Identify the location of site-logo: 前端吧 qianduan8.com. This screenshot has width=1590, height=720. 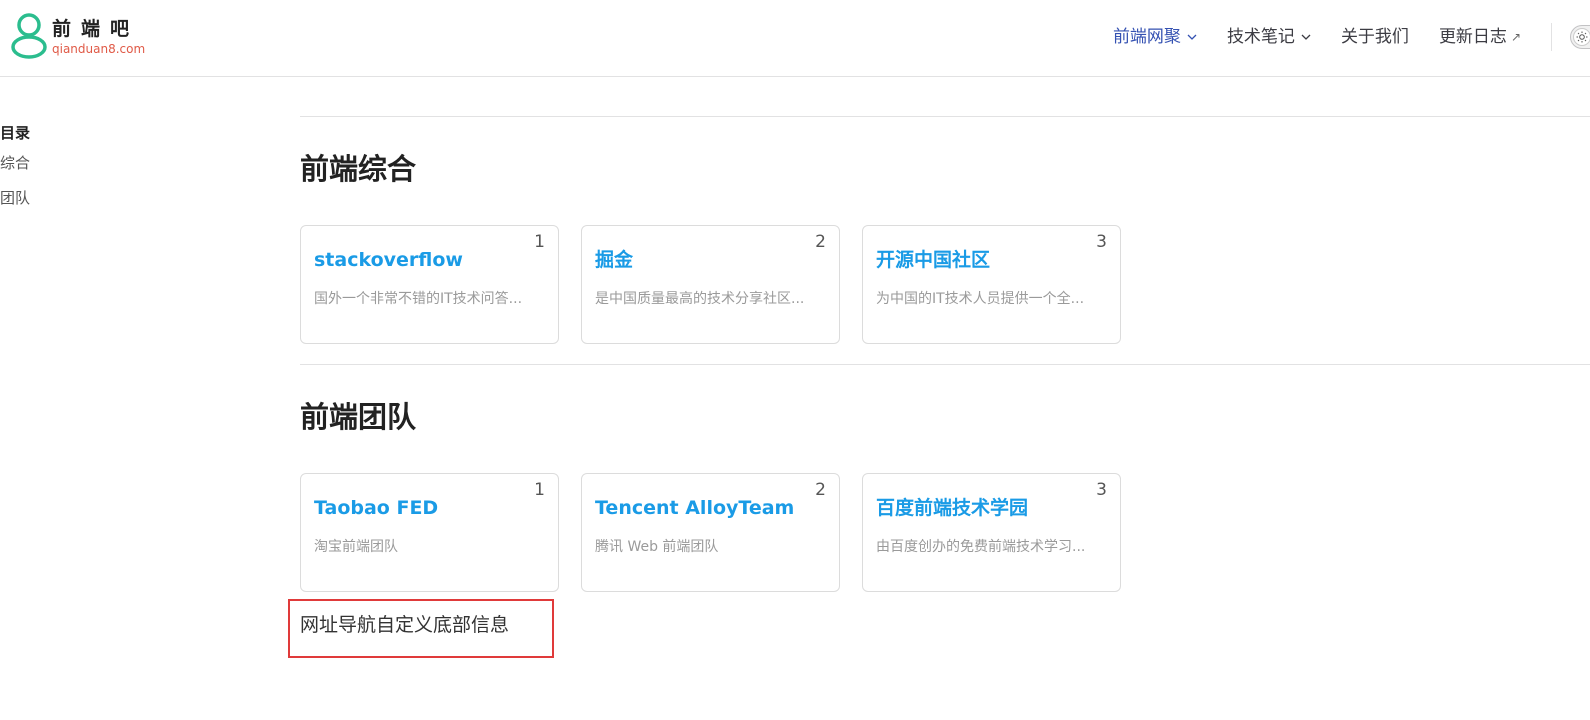
(77, 36).